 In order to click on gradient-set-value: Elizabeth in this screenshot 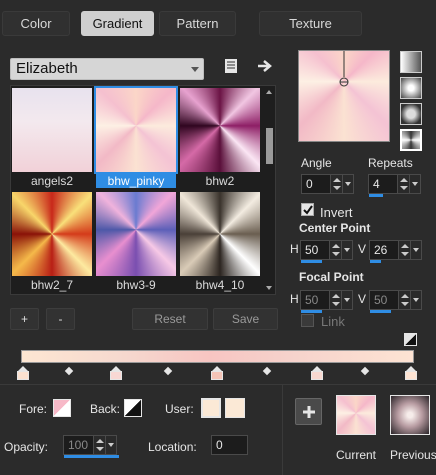, I will do `click(47, 68)`.